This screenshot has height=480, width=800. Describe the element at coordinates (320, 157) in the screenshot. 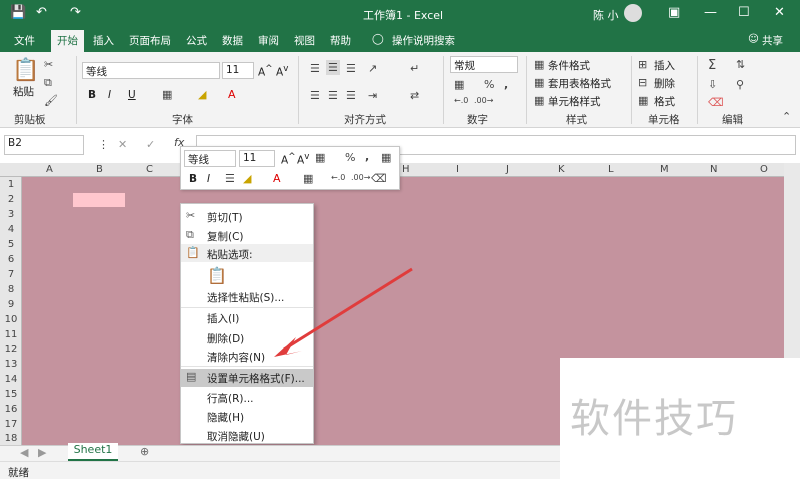

I see `mini-accounting-icon: ▦` at that location.